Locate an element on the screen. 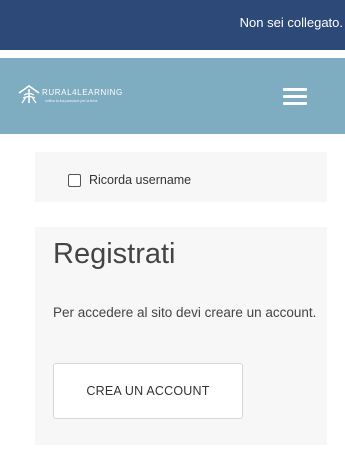 The image size is (345, 451). register-title: Registrati is located at coordinates (114, 254).